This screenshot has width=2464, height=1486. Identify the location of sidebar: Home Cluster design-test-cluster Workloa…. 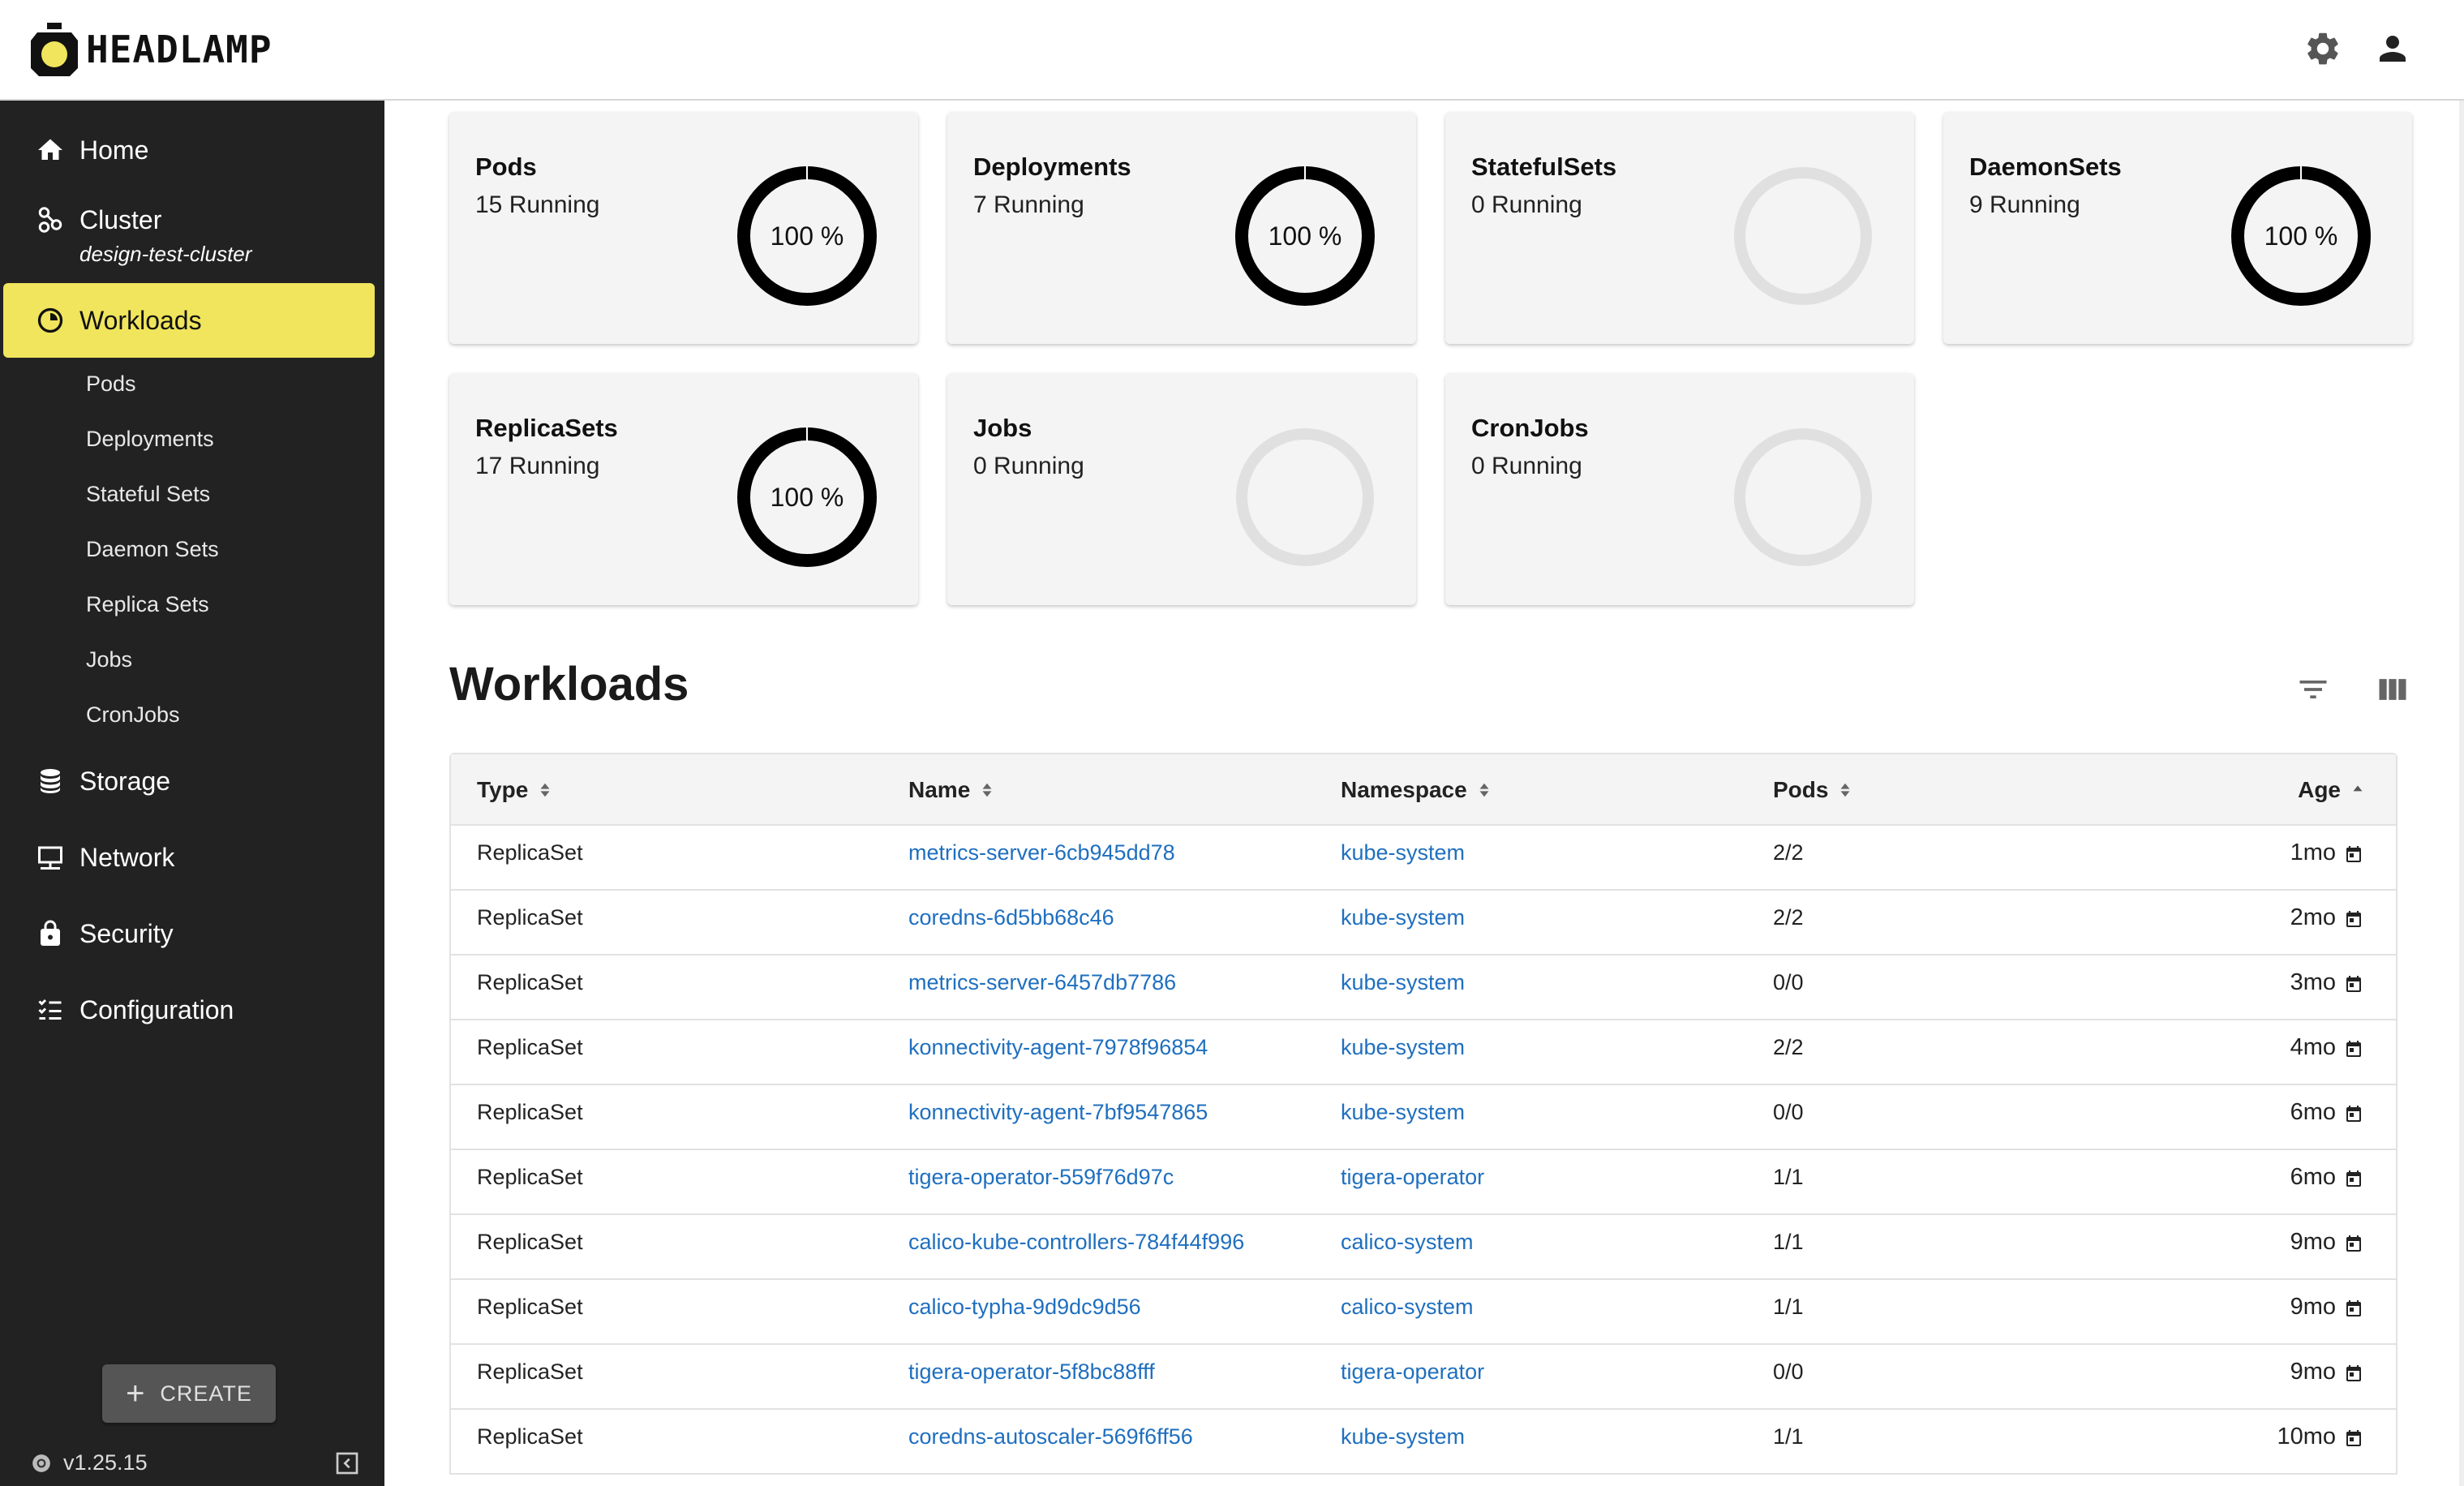
(192, 793).